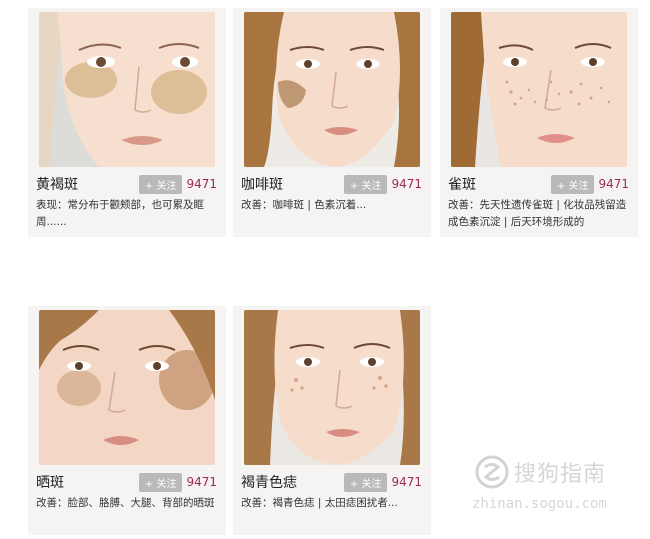  I want to click on item-description: 改善：先天性遗传雀斑 | 化妆品残留造成色素沉淀 | 后天环境形成的, so click(537, 213).